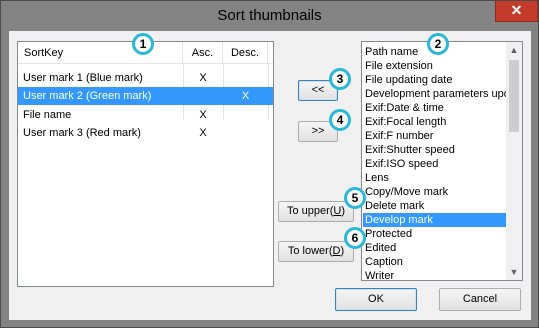 The height and width of the screenshot is (328, 539). Describe the element at coordinates (340, 79) in the screenshot. I see `callout-badge-3: 3` at that location.